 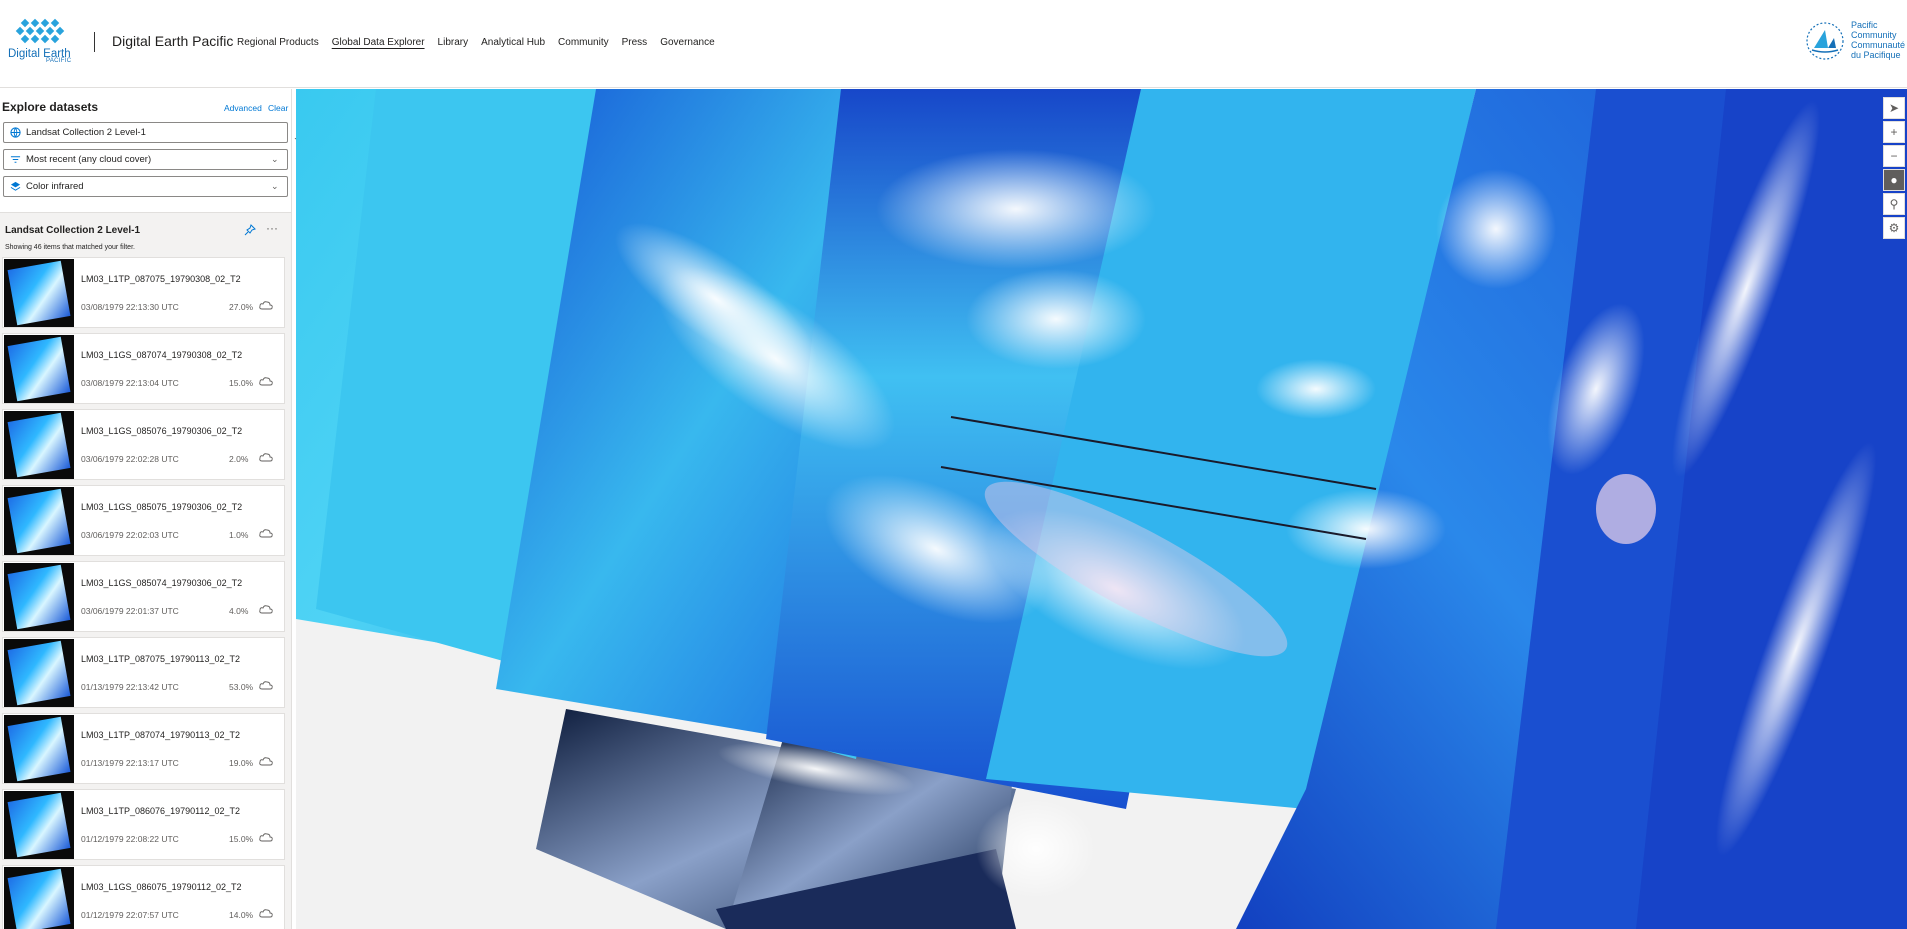 What do you see at coordinates (130, 611) in the screenshot?
I see `item-date: 03/06/1979 22:01:37 UTC` at bounding box center [130, 611].